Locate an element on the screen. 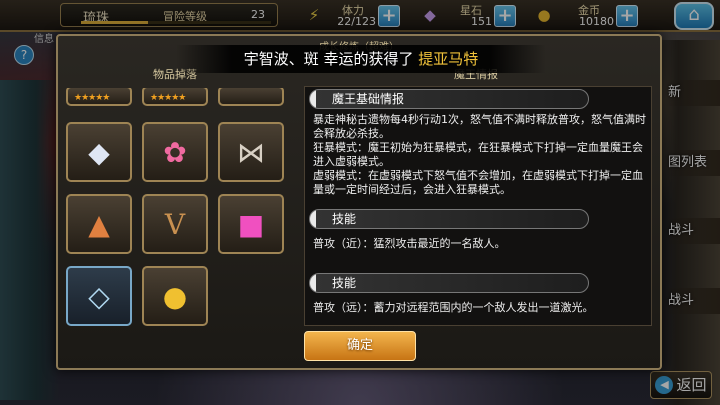 This screenshot has width=720, height=405. skill1-text: 普攻（近）：猛烈攻击最近的一名敌人。 is located at coordinates (409, 243).